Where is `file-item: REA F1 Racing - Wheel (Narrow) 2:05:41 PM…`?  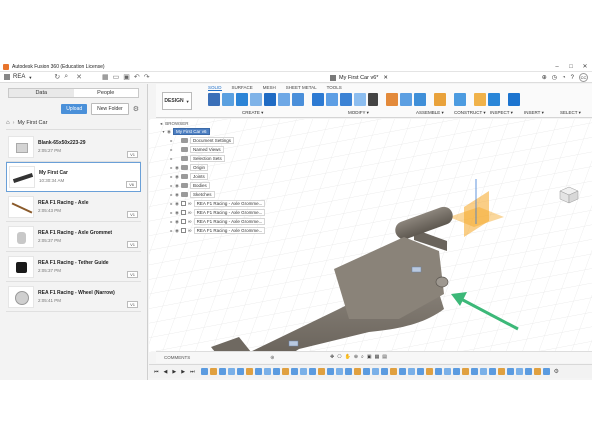
file-item: REA F1 Racing - Wheel (Narrow) 2:05:41 PM… is located at coordinates (73, 297).